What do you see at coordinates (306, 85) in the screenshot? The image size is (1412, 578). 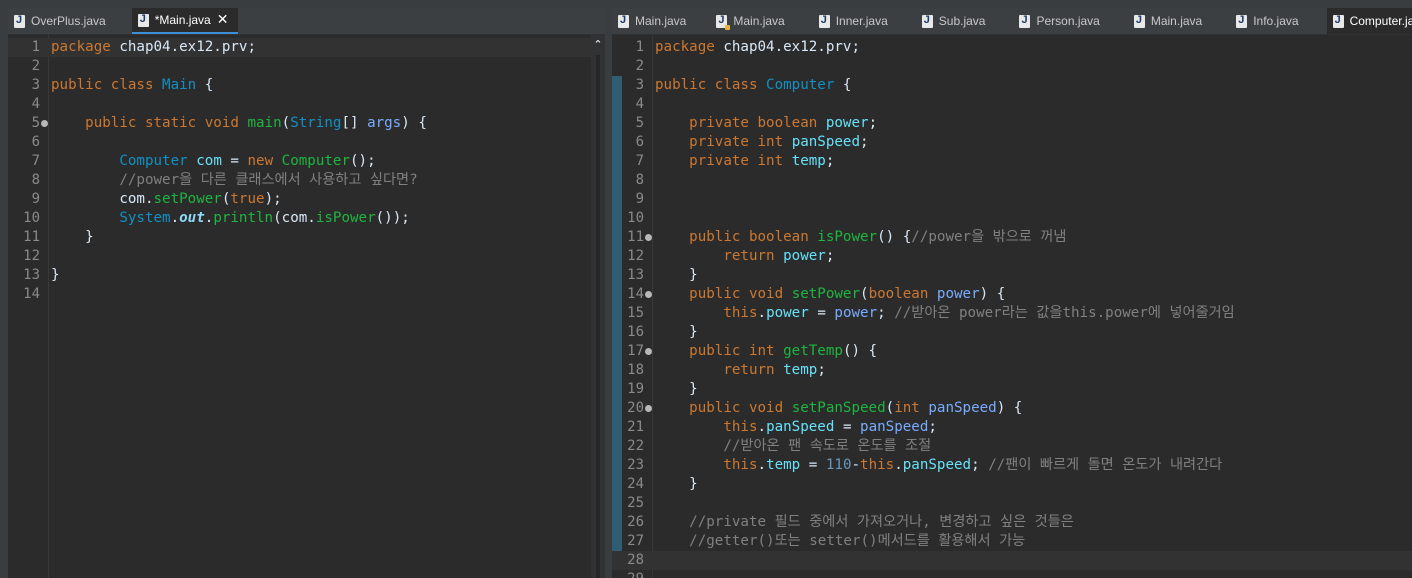 I see `code-line: 3 public class Main {` at bounding box center [306, 85].